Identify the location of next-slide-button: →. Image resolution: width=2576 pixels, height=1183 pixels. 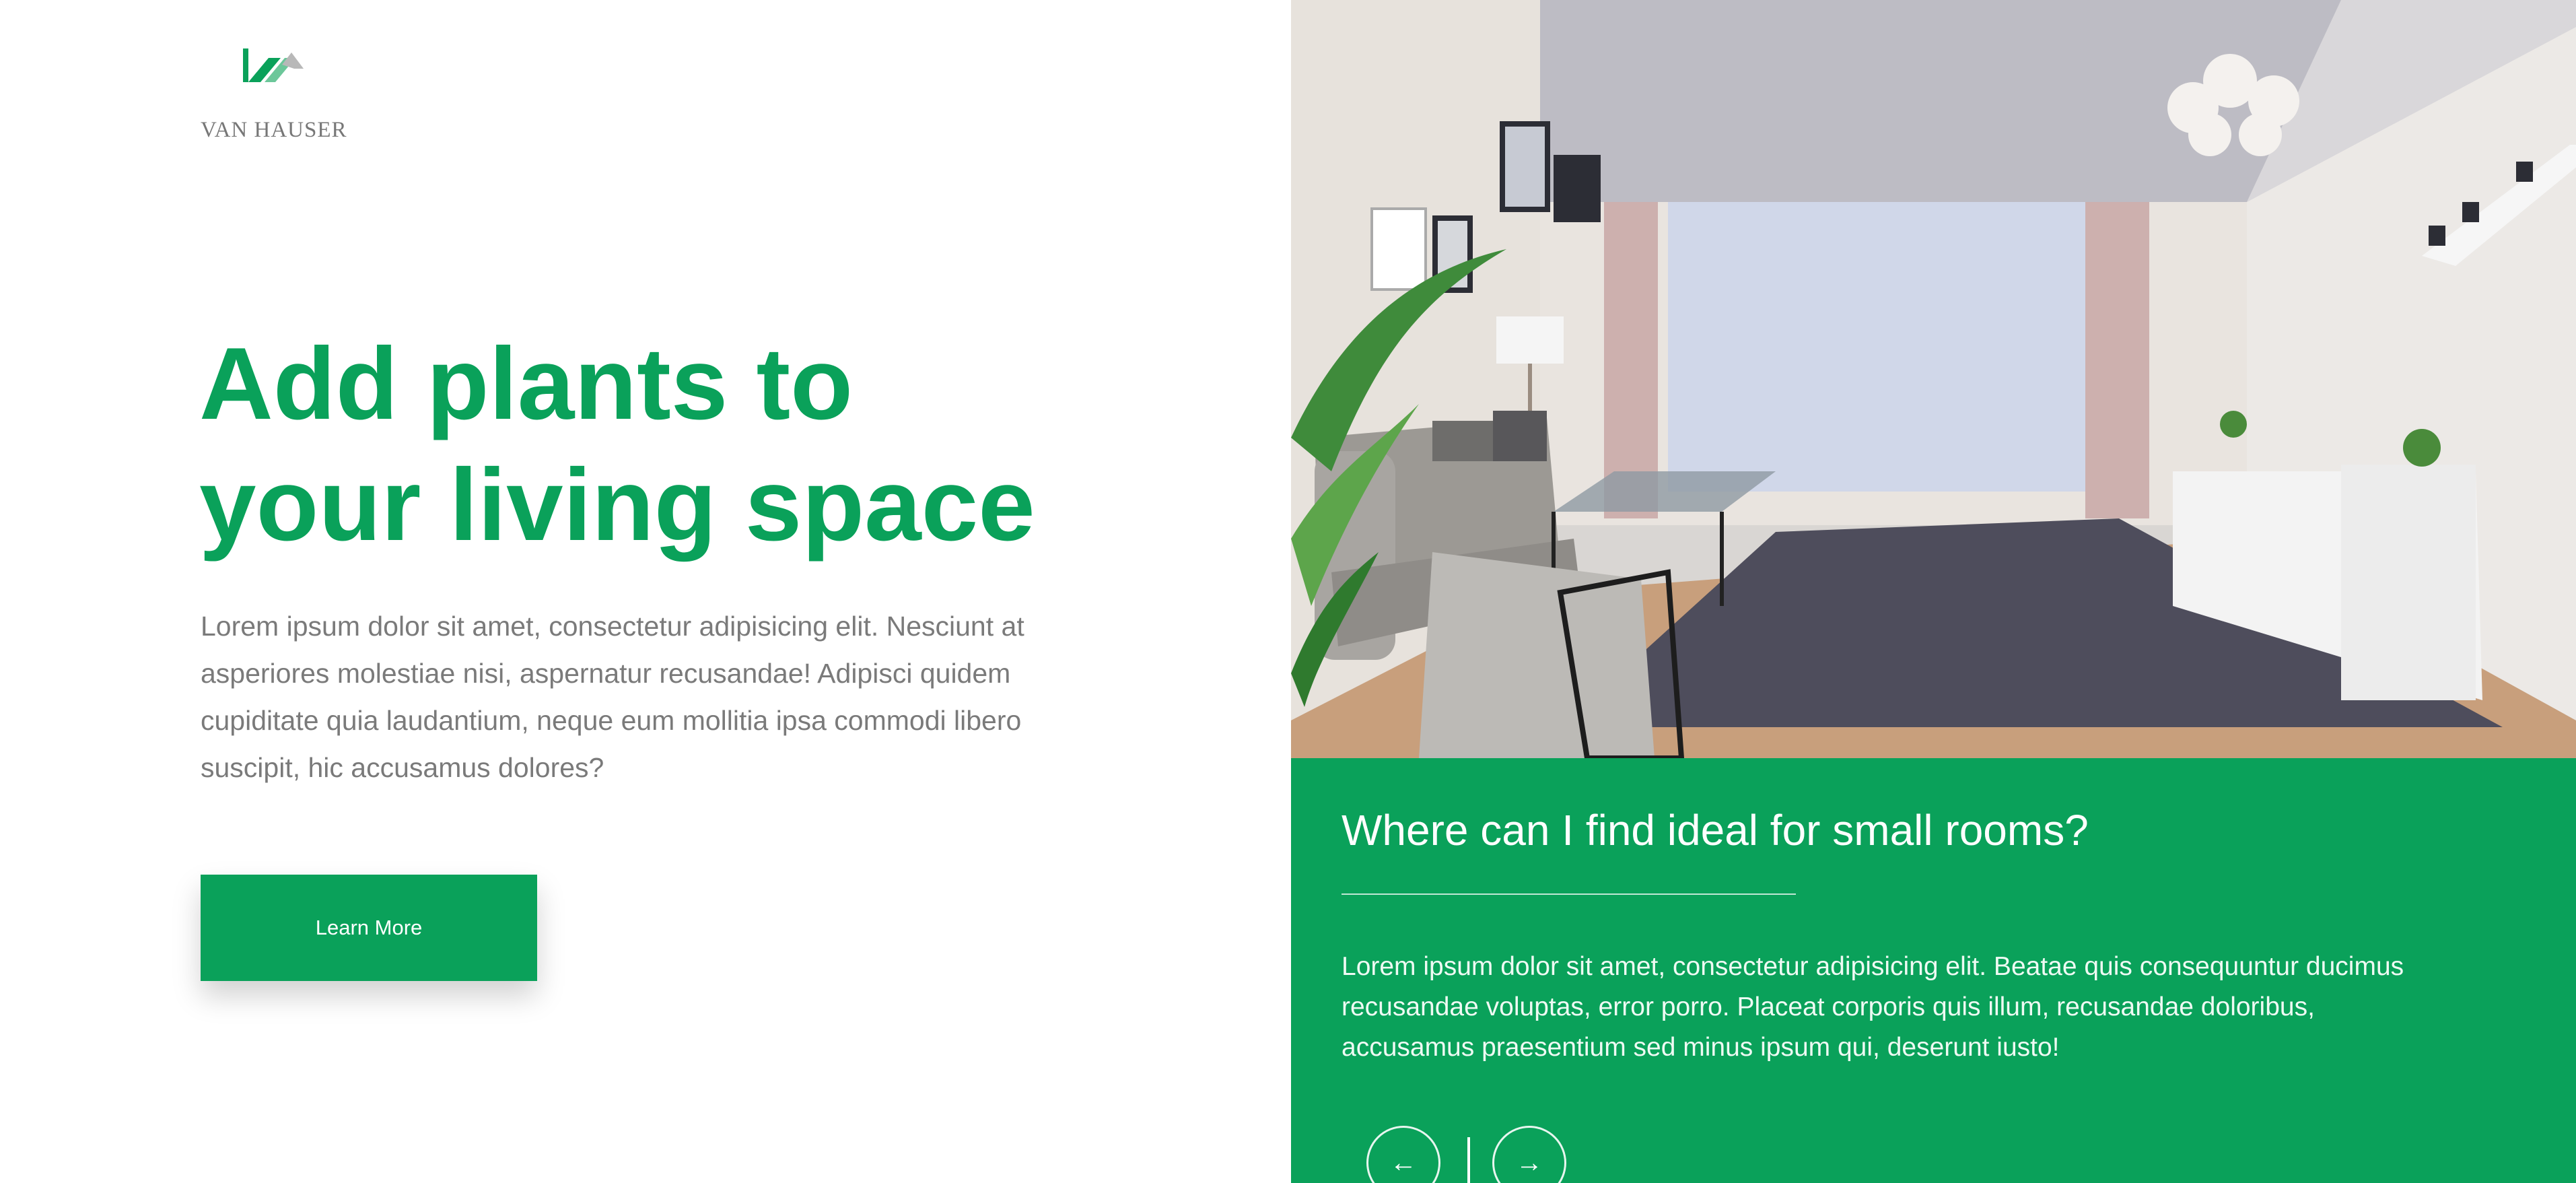
(1529, 1154).